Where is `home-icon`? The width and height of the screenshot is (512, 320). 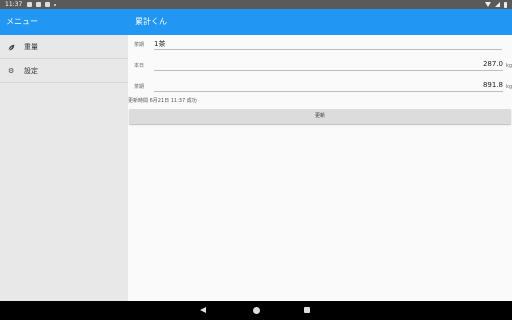
home-icon is located at coordinates (256, 310).